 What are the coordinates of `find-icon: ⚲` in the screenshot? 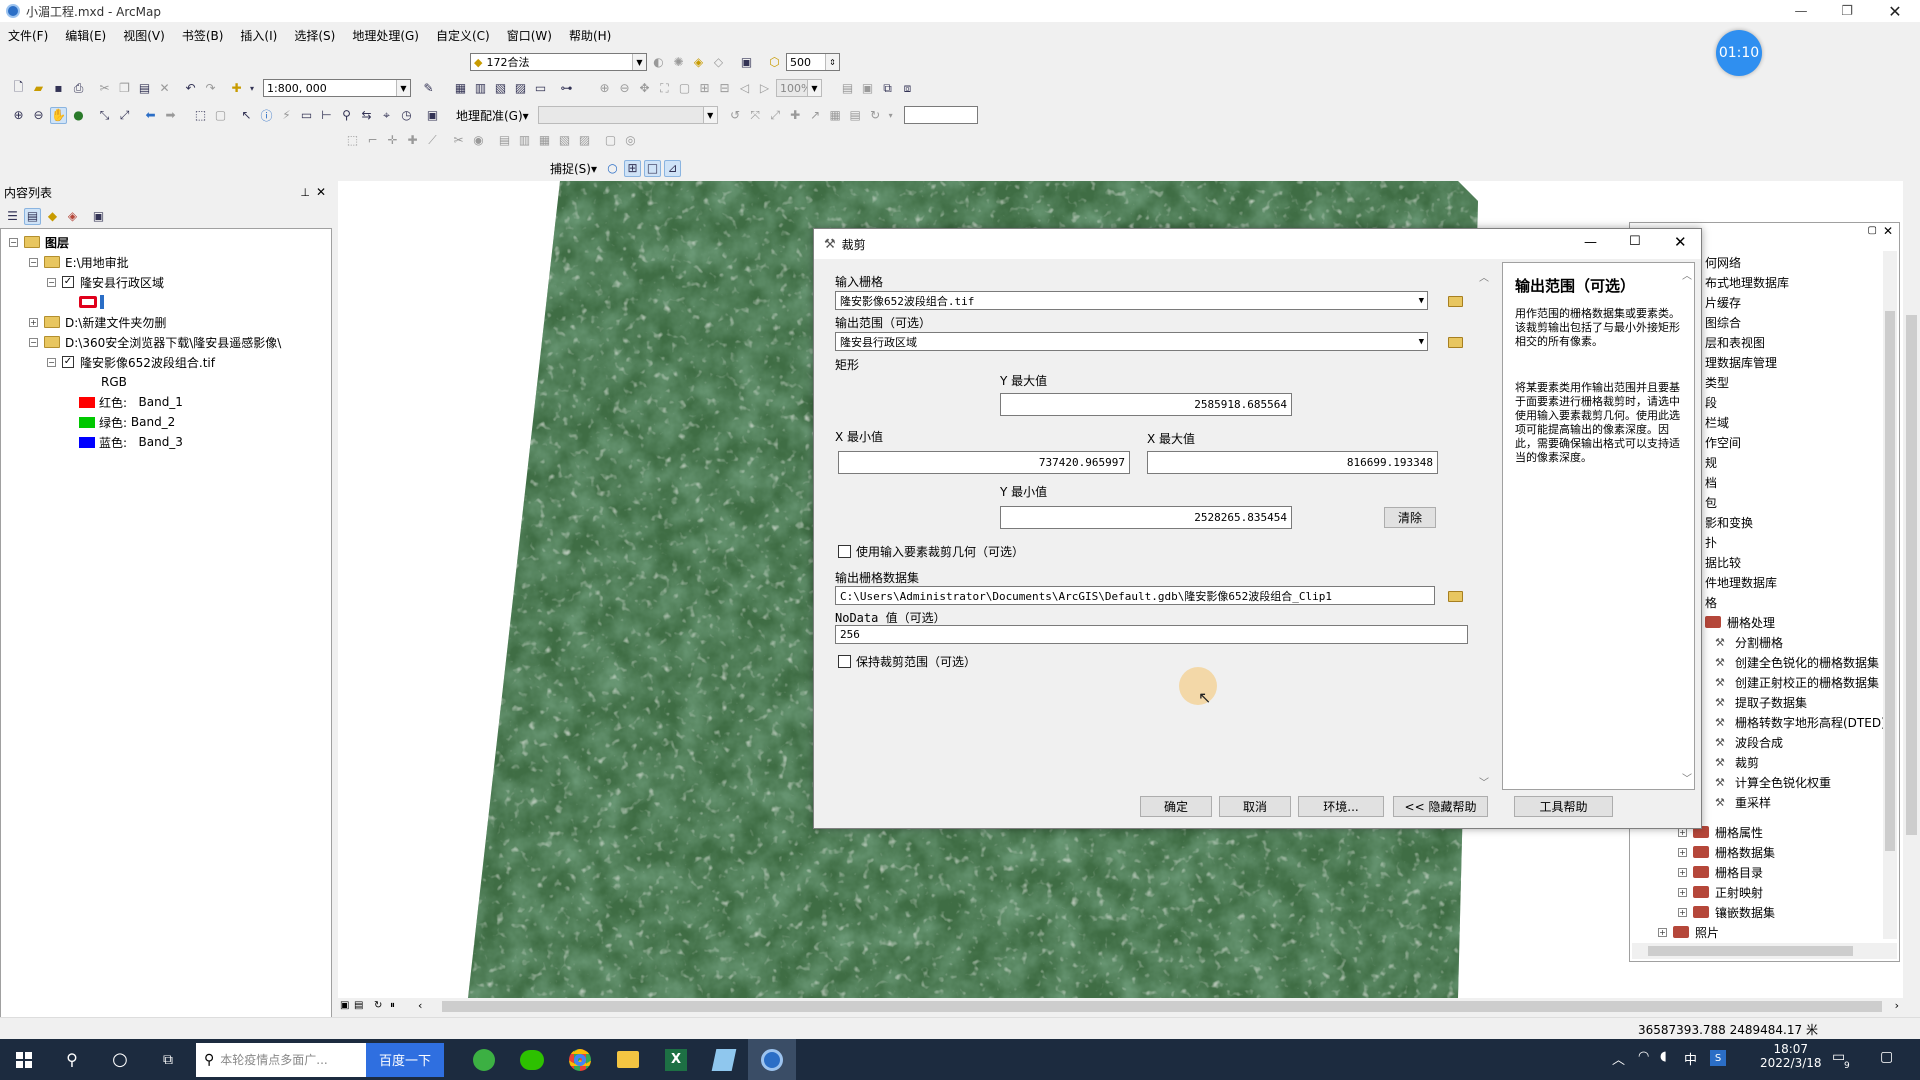 It's located at (346, 115).